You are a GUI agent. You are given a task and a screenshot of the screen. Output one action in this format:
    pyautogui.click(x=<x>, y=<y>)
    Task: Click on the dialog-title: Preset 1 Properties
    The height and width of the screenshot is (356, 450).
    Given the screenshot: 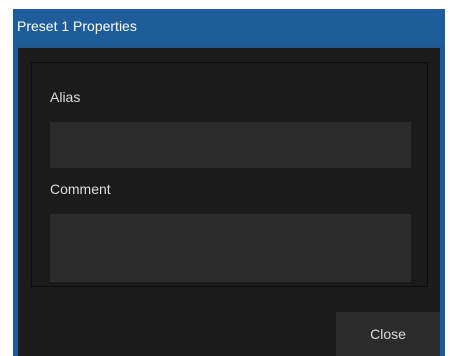 What is the action you would take?
    pyautogui.click(x=229, y=26)
    